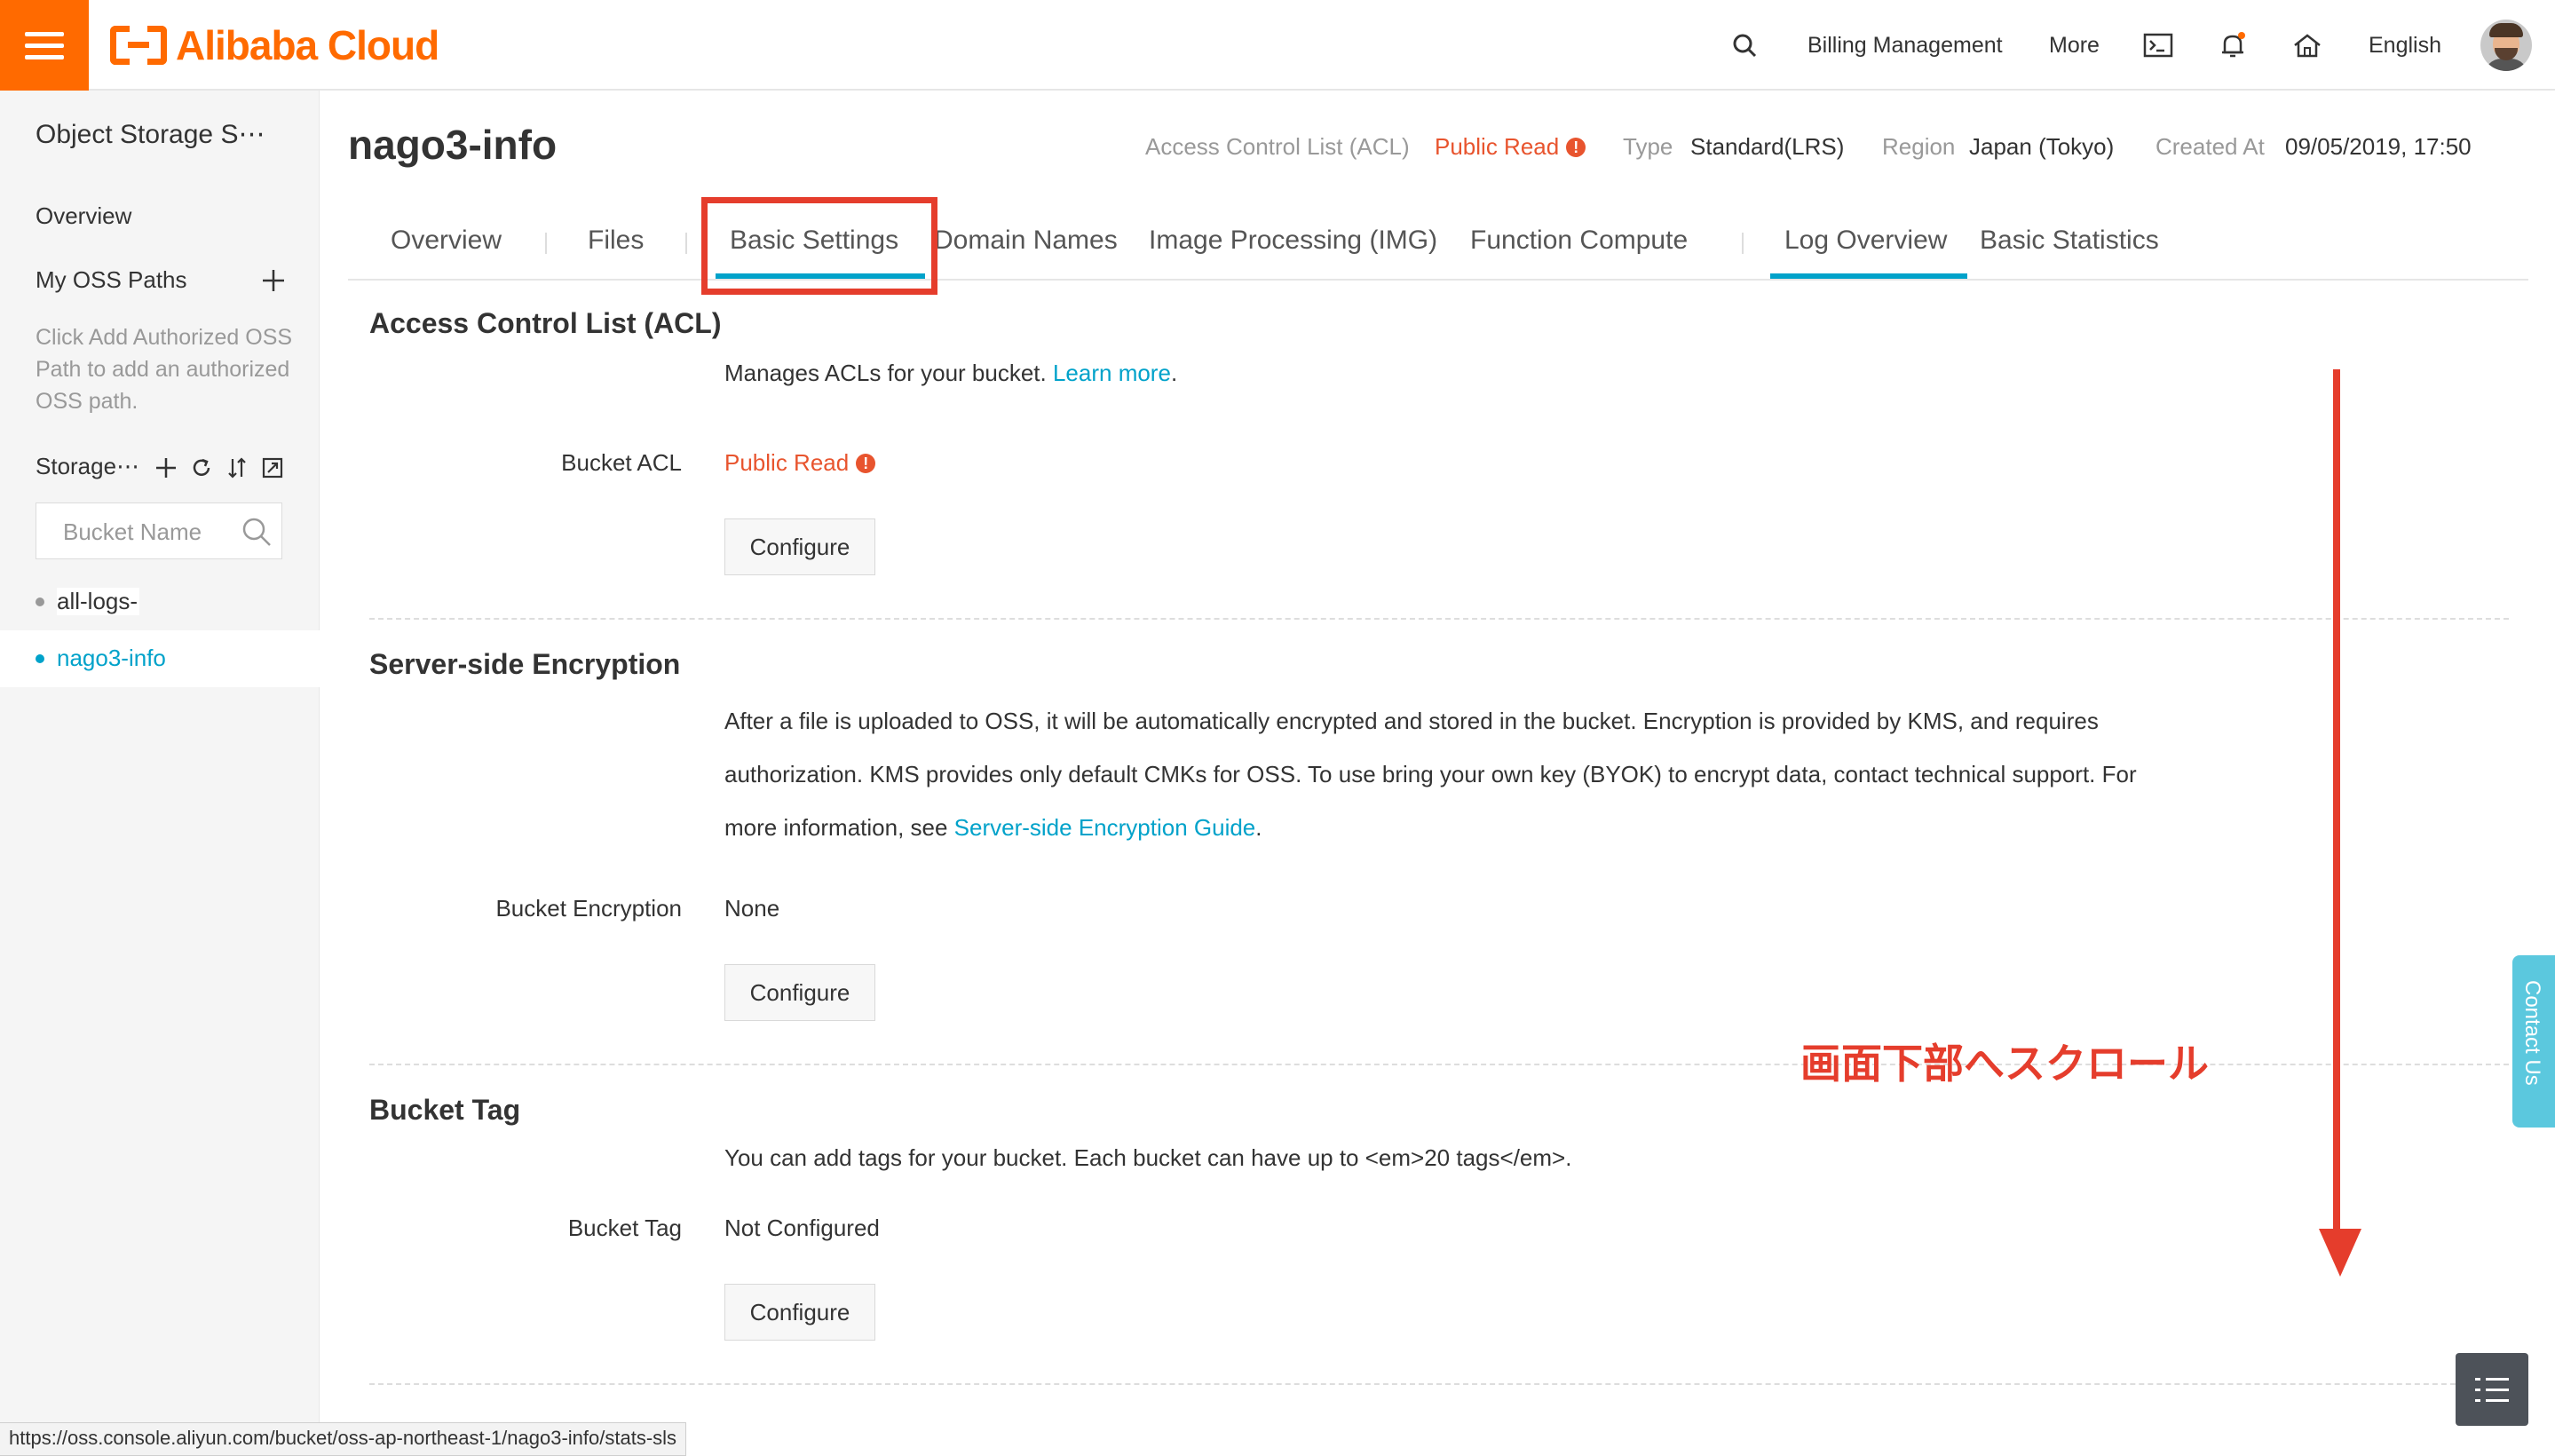 This screenshot has width=2555, height=1456. Describe the element at coordinates (2074, 45) in the screenshot. I see `more-menu: More` at that location.